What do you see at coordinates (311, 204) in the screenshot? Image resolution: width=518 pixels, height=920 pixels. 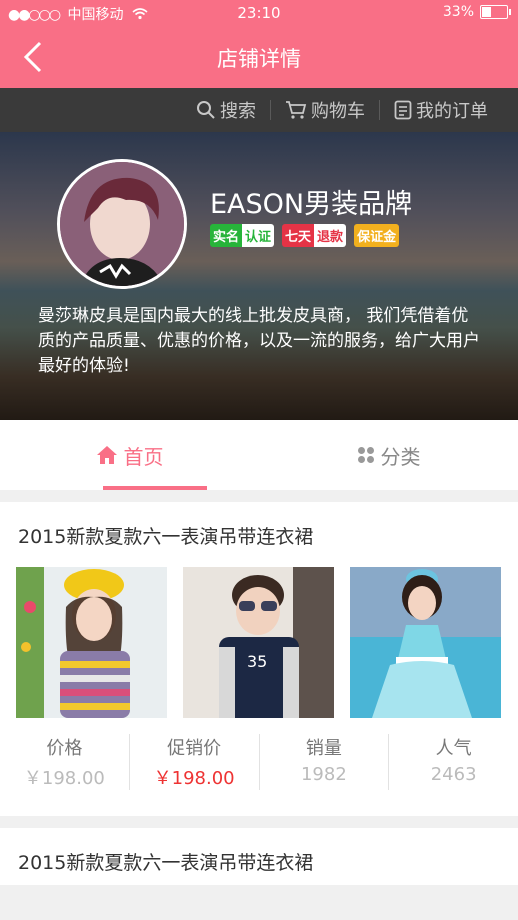 I see `shop-name: EASON男装品牌` at bounding box center [311, 204].